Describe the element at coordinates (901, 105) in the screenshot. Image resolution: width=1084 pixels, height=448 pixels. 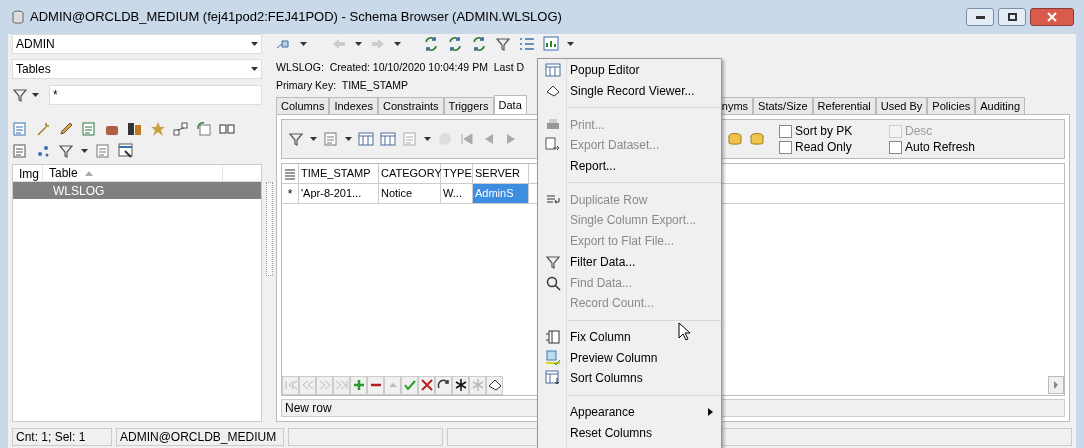
I see `tab: Used By` at that location.